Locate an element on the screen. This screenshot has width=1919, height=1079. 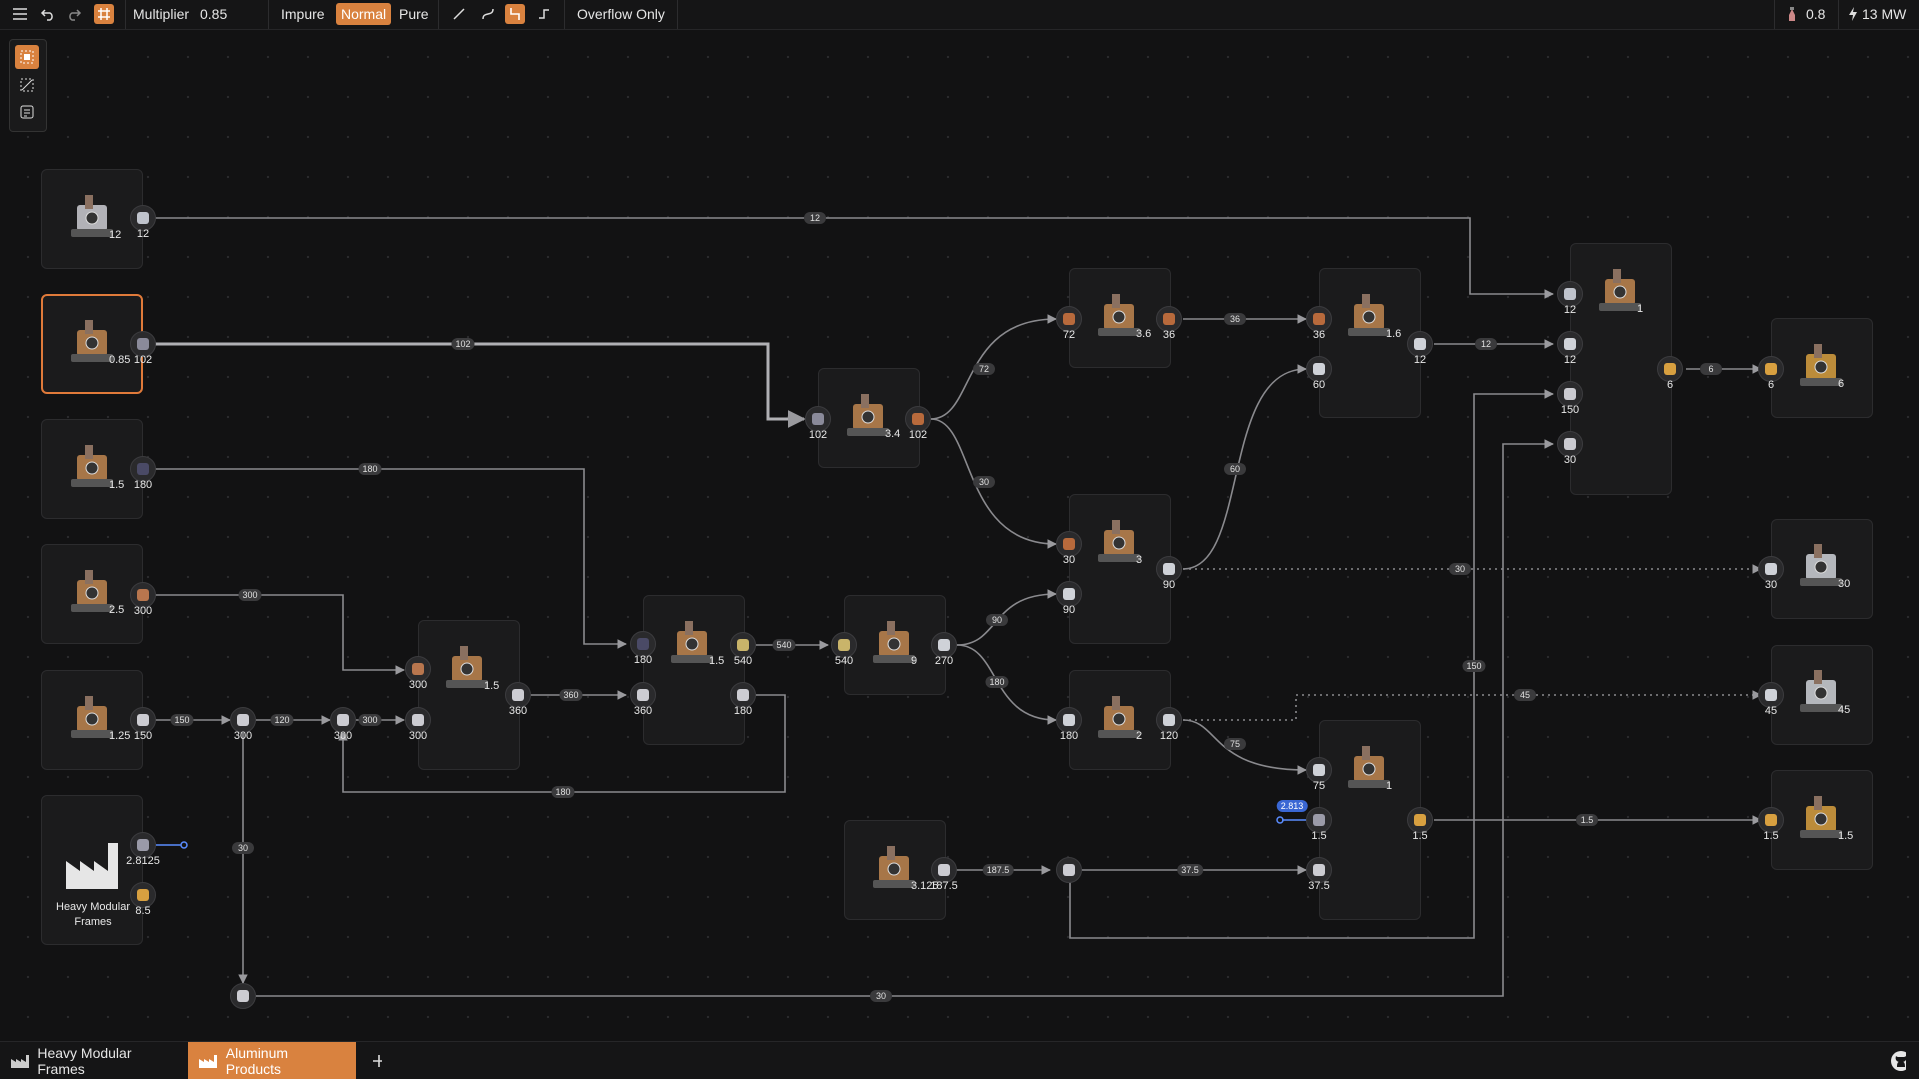
github-icon is located at coordinates (1898, 1060).